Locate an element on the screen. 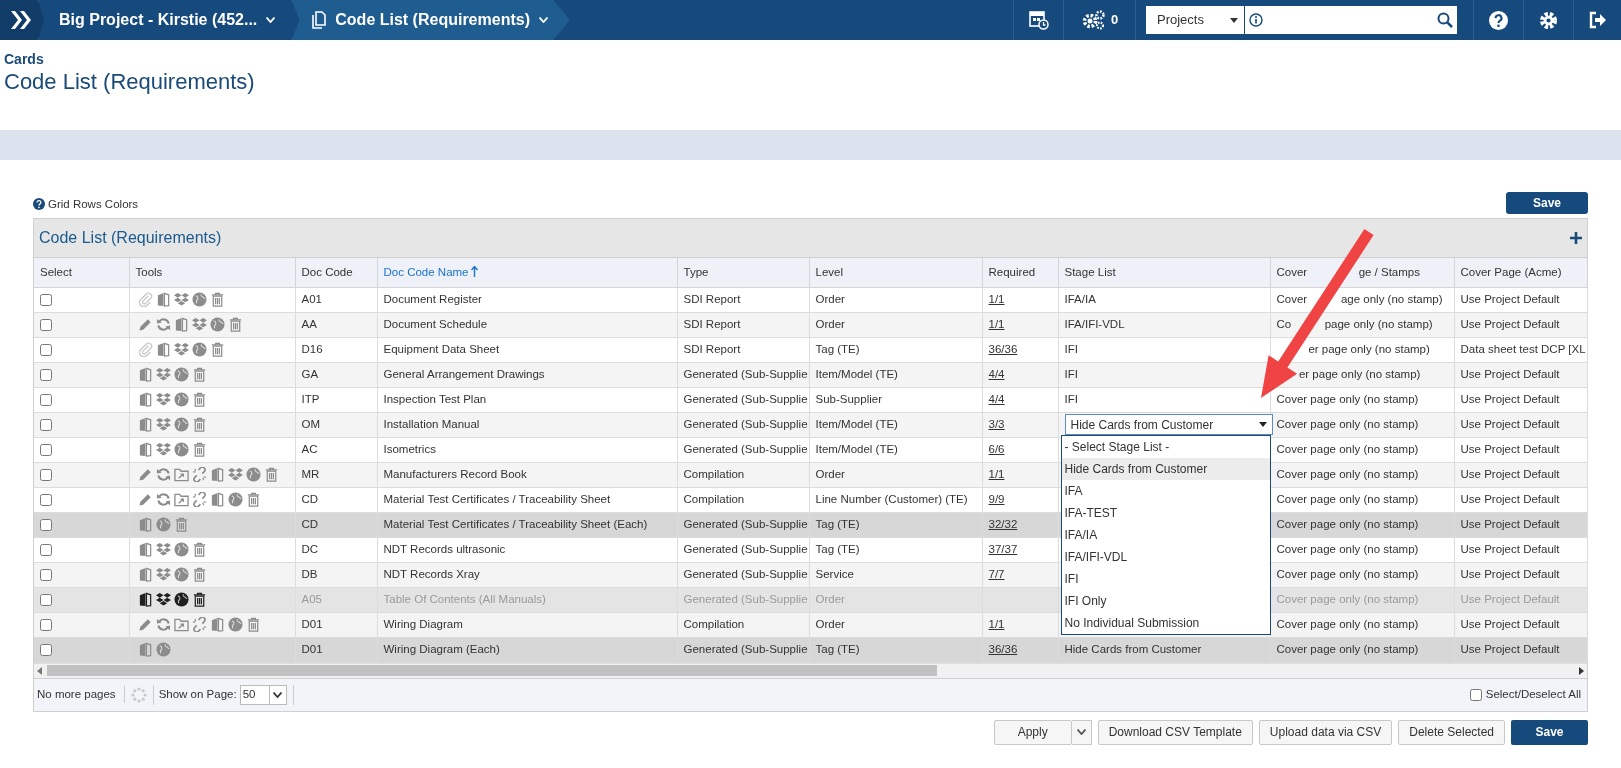  required-link: 6/6 is located at coordinates (996, 448).